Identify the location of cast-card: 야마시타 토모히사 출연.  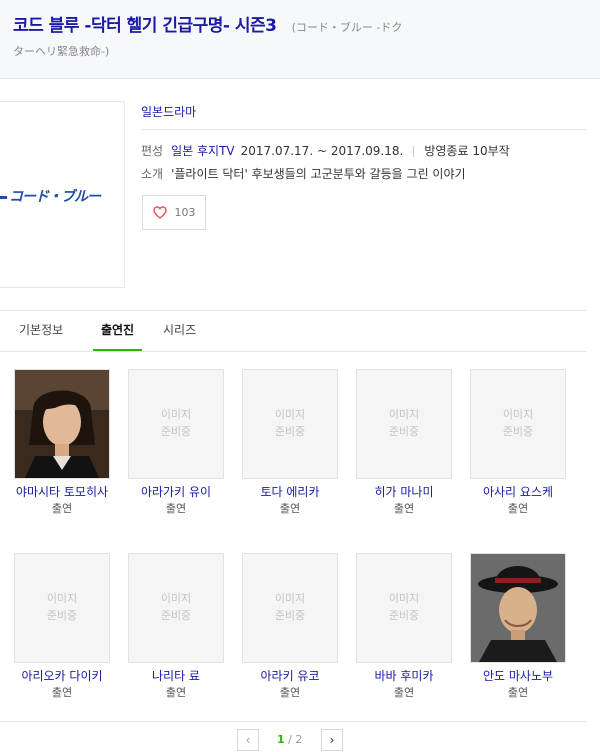
(62, 442).